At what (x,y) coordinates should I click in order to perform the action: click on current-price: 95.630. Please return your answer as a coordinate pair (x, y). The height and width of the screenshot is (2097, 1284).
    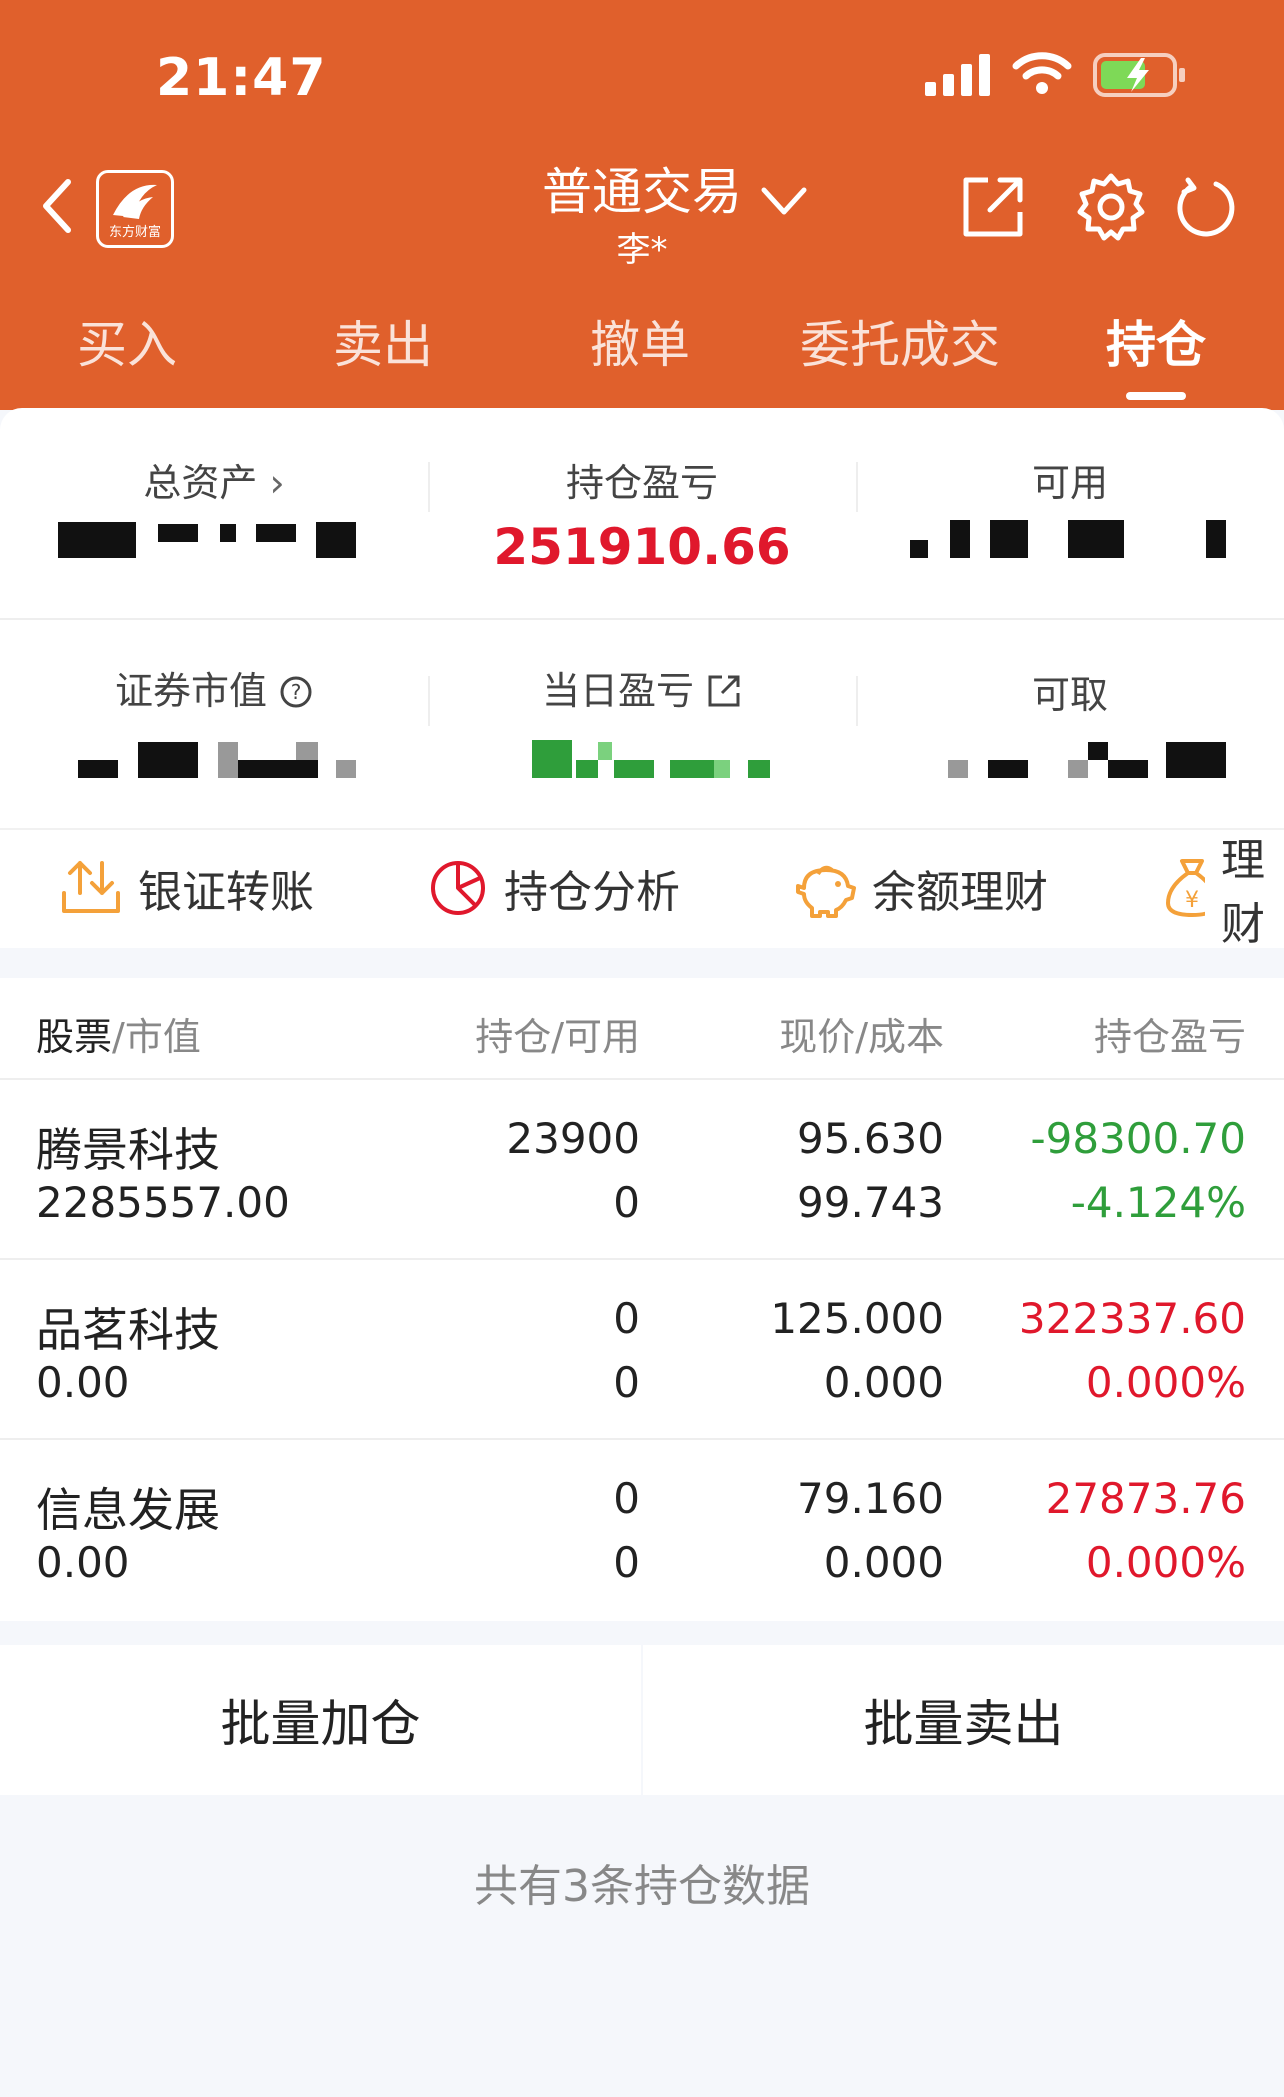
    Looking at the image, I should click on (870, 1138).